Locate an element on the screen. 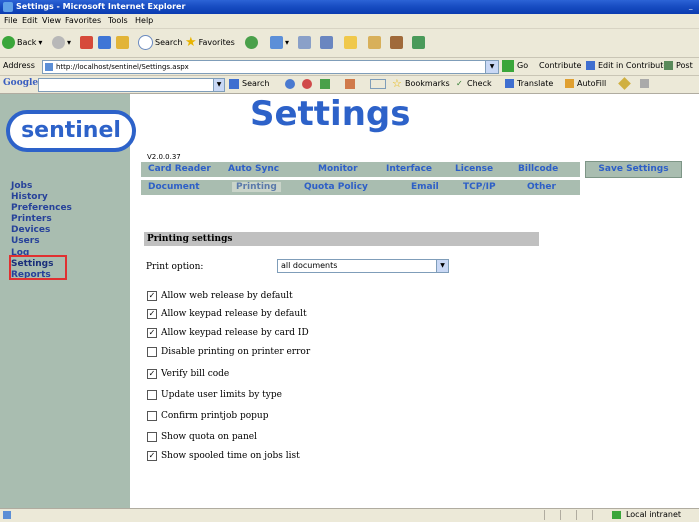 The height and width of the screenshot is (522, 699). version-label: V2.0.0.37 is located at coordinates (164, 157).